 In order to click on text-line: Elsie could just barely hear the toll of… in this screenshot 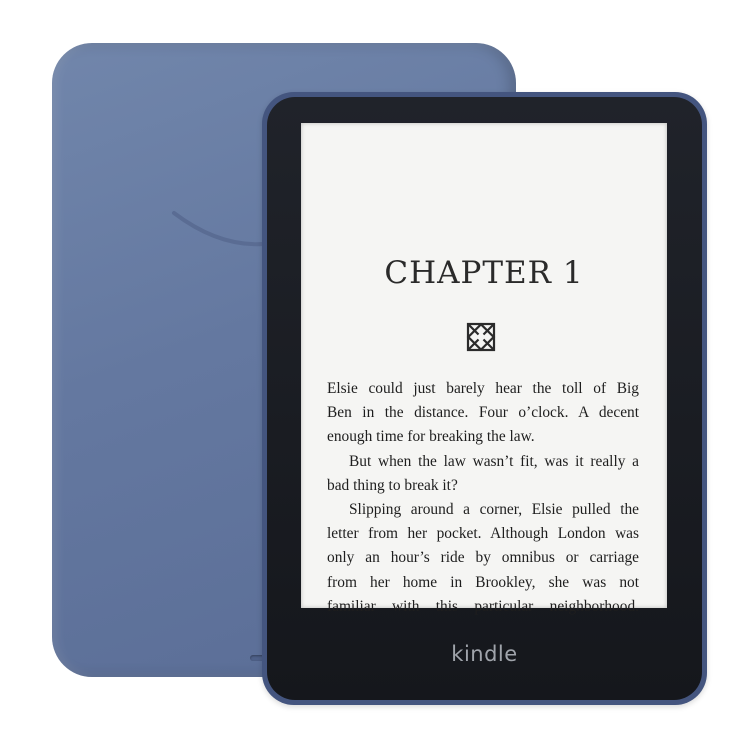, I will do `click(483, 388)`.